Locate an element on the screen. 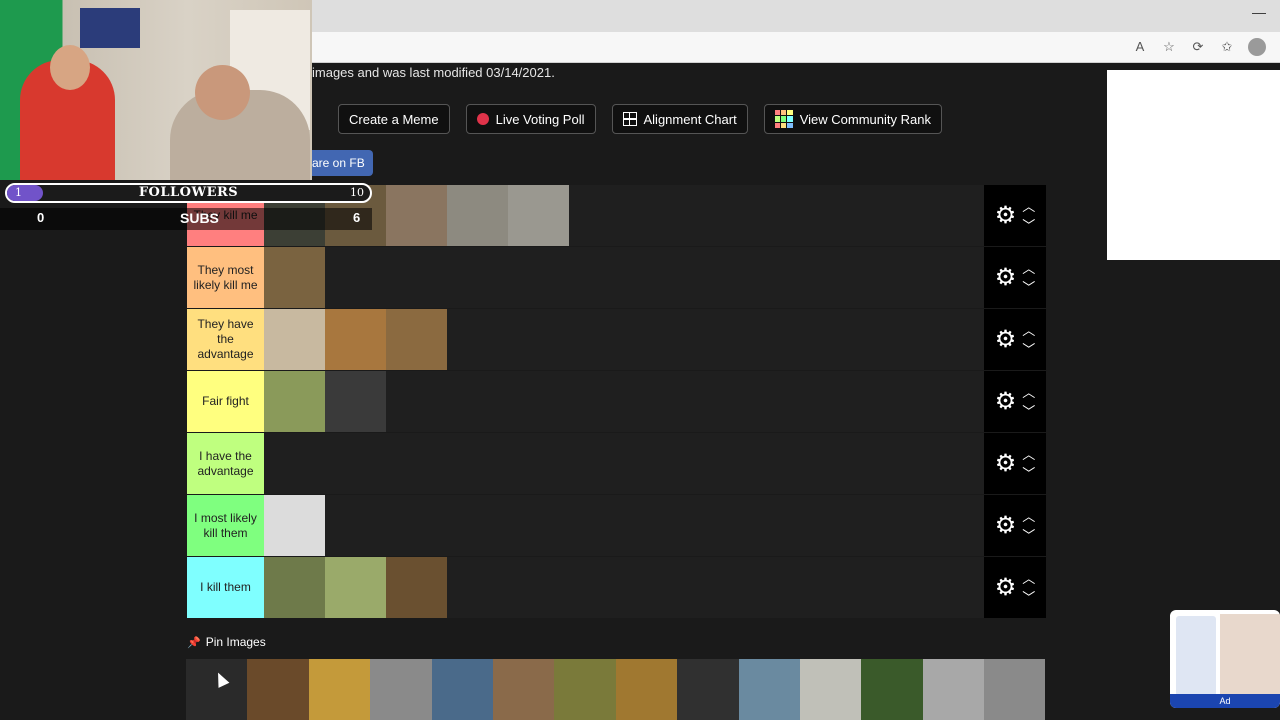 The image size is (1280, 720). tier-label: They most likely kill me is located at coordinates (225, 277).